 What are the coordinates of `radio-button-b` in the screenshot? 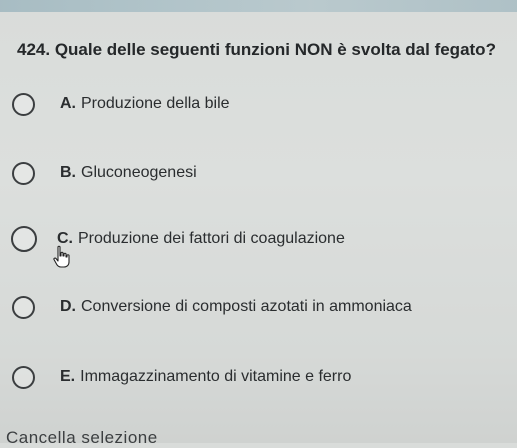 It's located at (23, 173).